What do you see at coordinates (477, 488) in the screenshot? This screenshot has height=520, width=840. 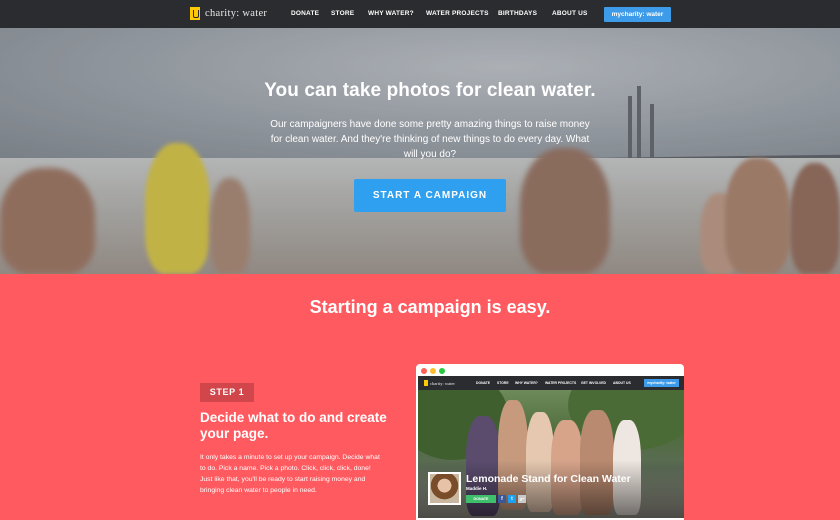 I see `campaign-author: Maddie H.` at bounding box center [477, 488].